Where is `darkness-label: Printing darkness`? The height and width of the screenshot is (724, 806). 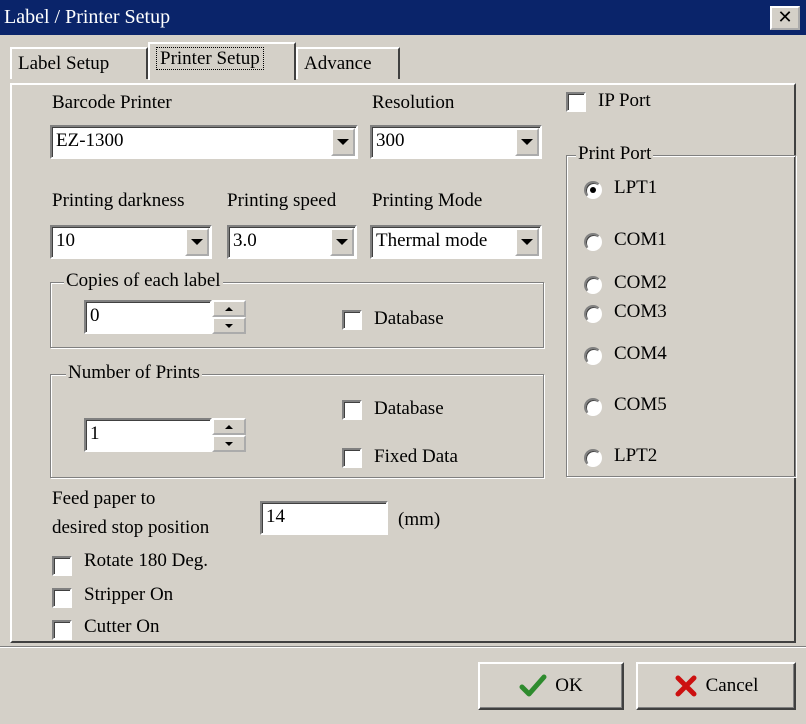 darkness-label: Printing darkness is located at coordinates (118, 200).